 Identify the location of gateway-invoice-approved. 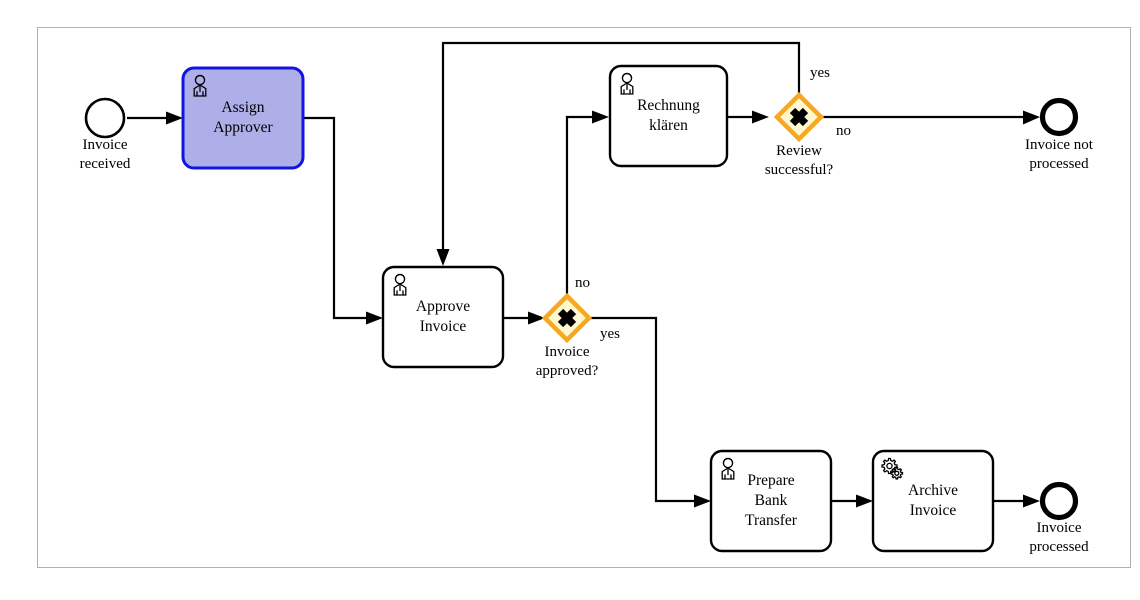
(567, 318).